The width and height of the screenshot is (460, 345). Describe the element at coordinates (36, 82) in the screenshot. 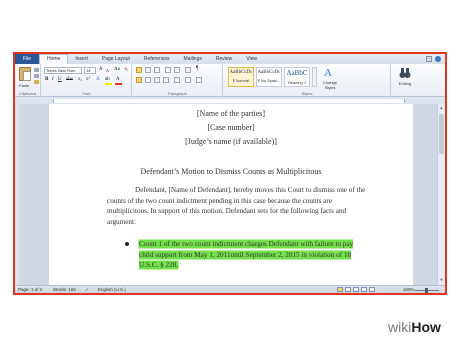

I see `format-painter-icon` at that location.